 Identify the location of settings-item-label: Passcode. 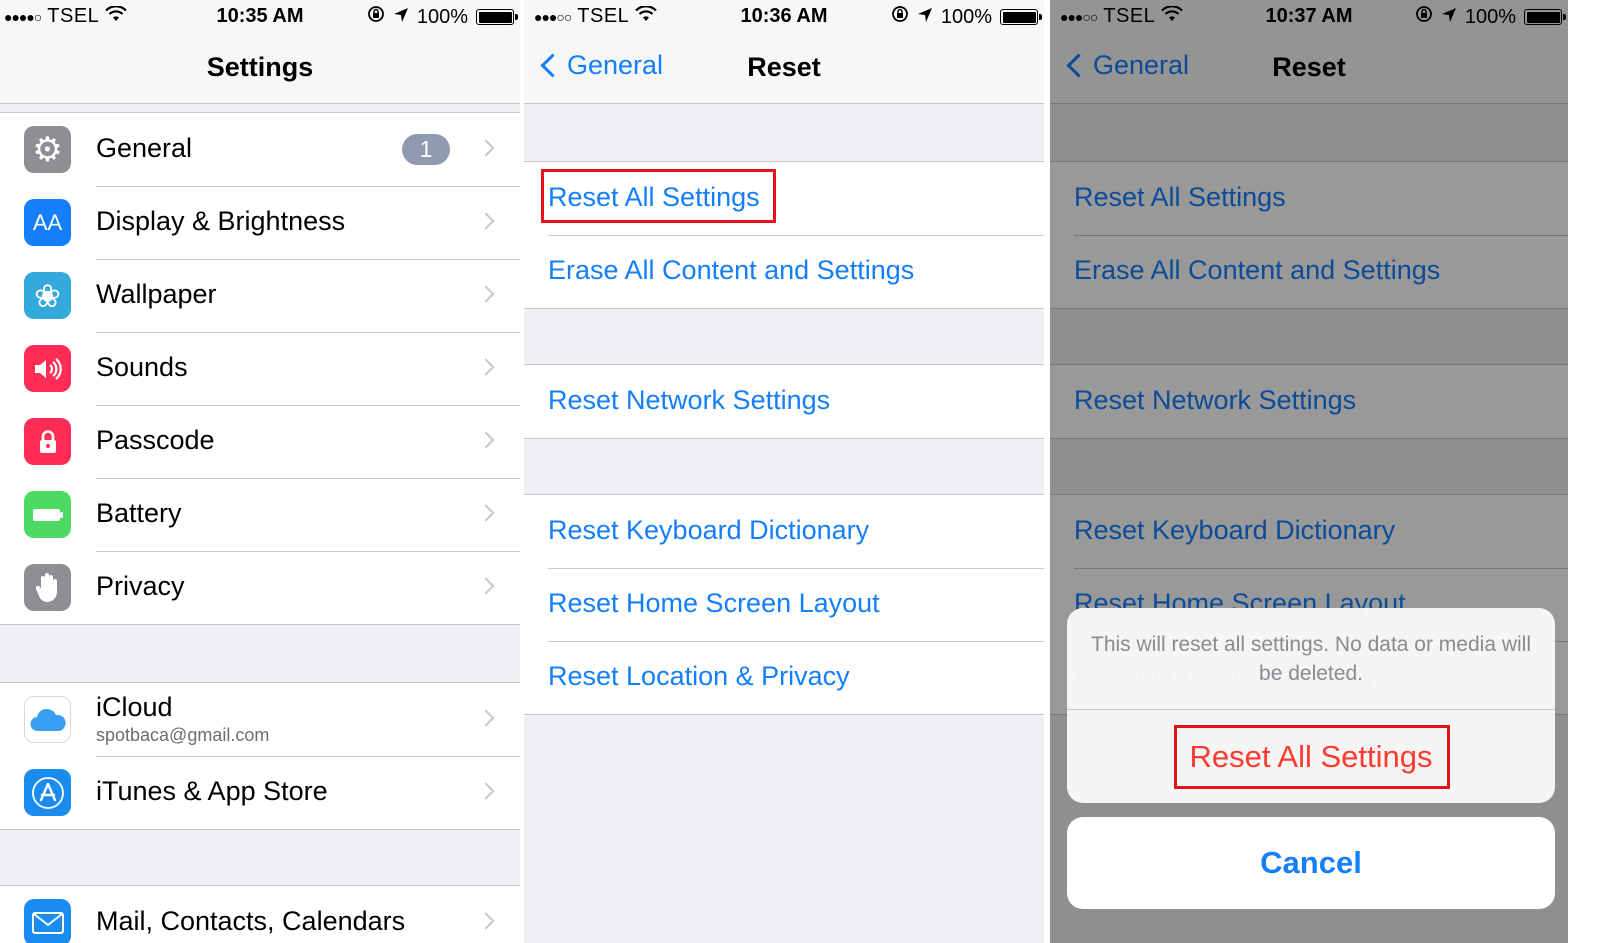
(155, 440).